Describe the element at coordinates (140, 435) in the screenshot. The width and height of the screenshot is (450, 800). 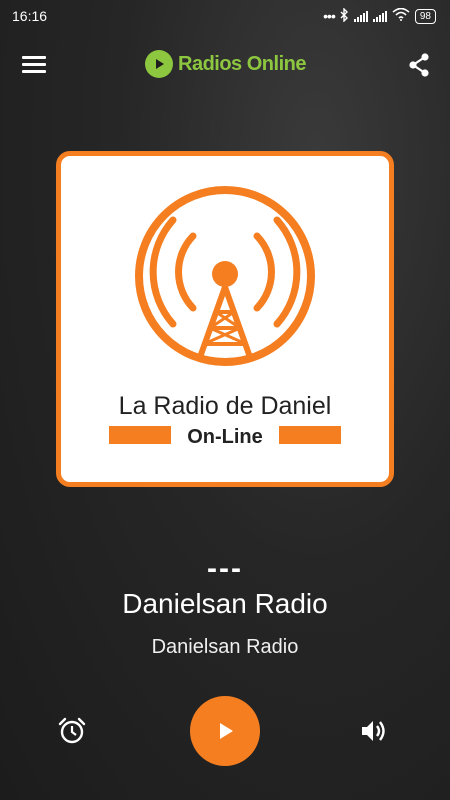
I see `tagline-bar-left` at that location.